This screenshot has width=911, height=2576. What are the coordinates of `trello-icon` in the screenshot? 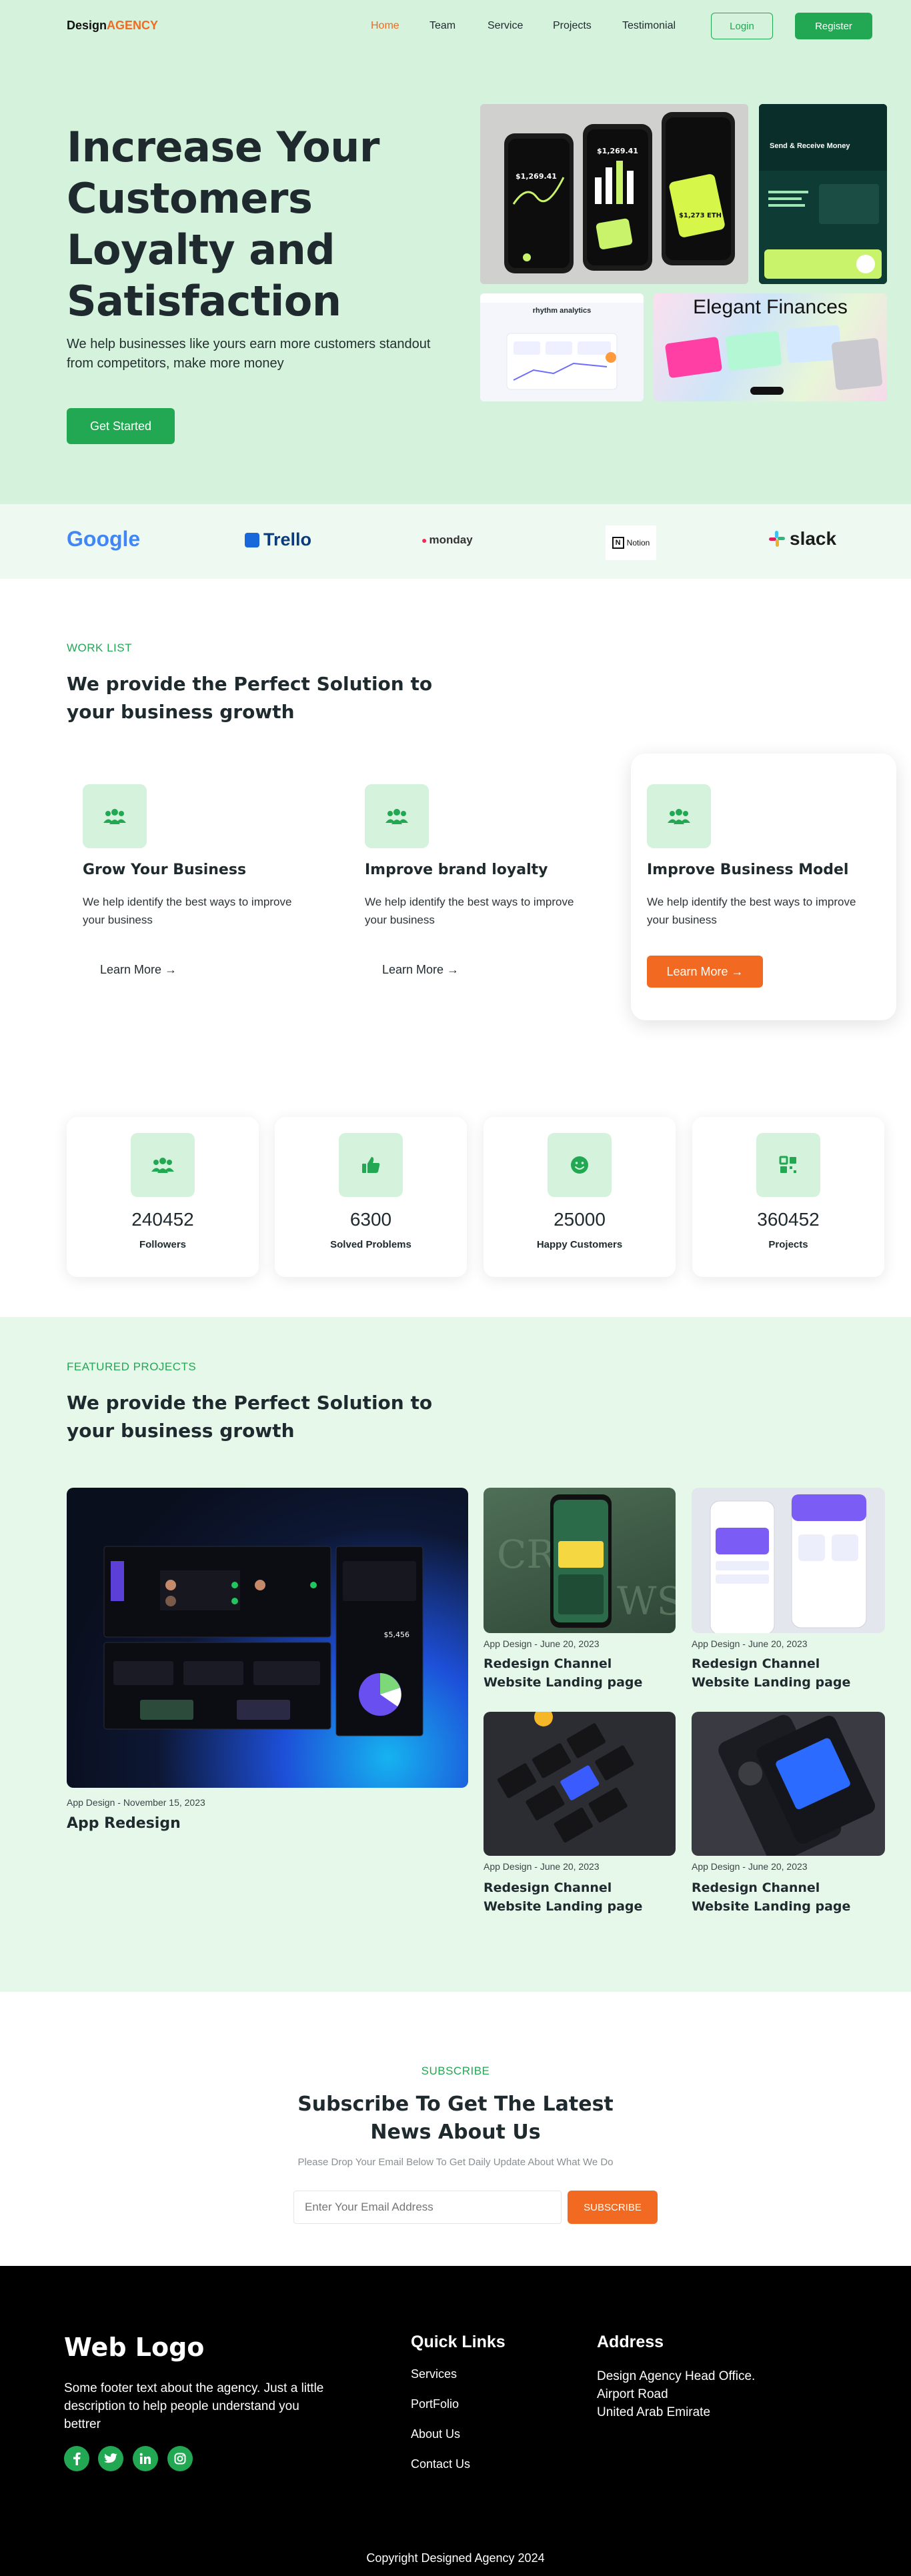 It's located at (252, 539).